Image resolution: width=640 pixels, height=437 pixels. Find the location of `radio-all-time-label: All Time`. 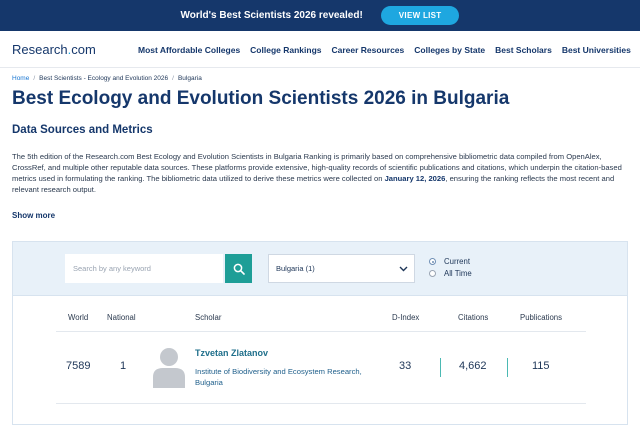

radio-all-time-label: All Time is located at coordinates (458, 273).